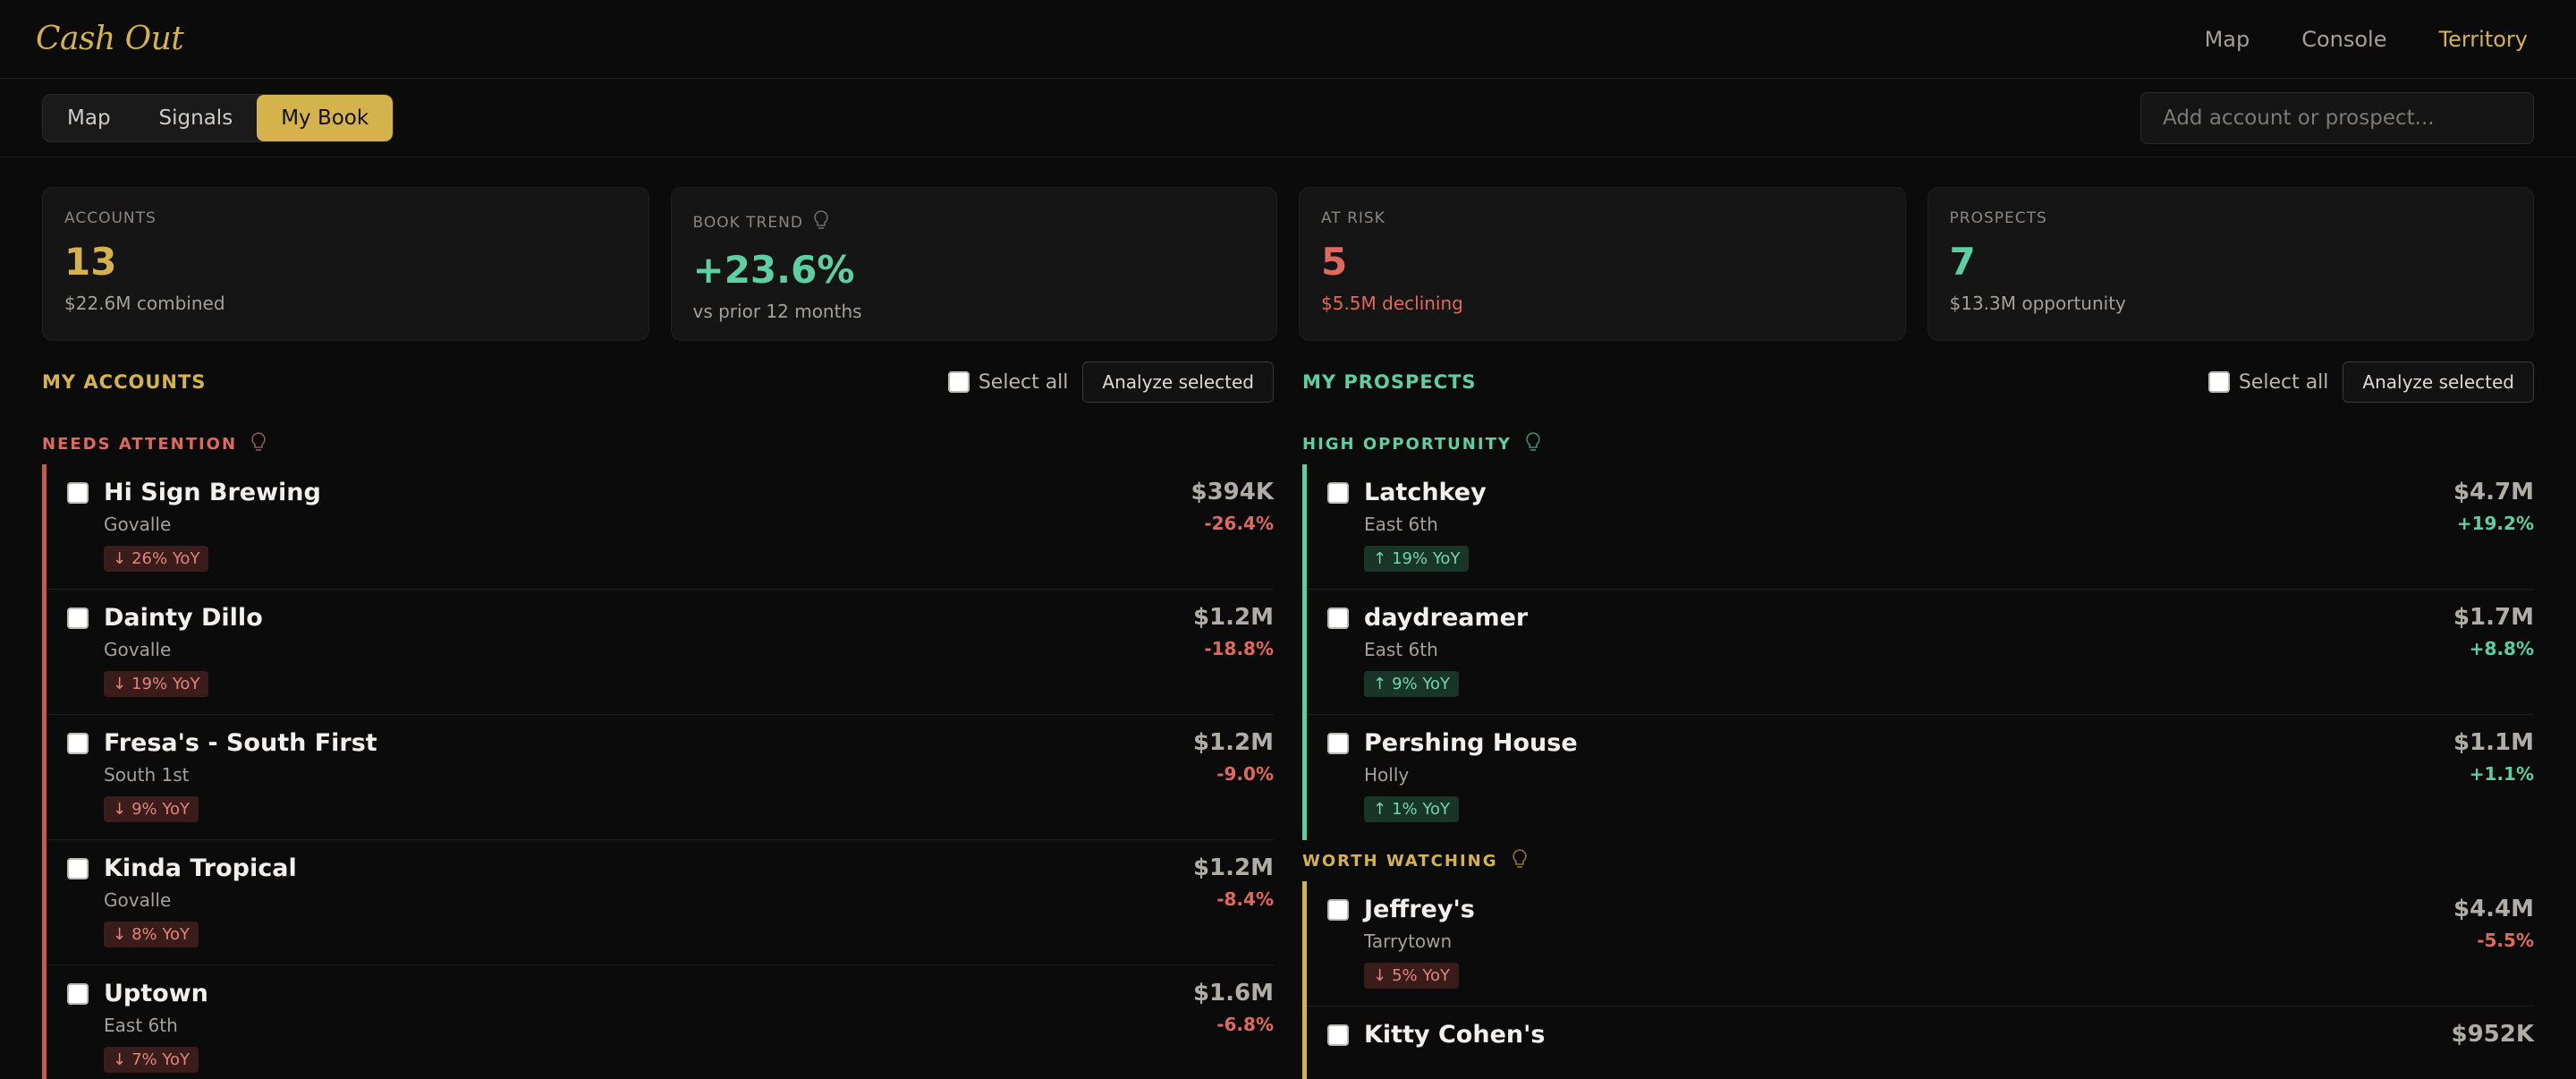  I want to click on badge-text: 5% YoY, so click(1421, 975).